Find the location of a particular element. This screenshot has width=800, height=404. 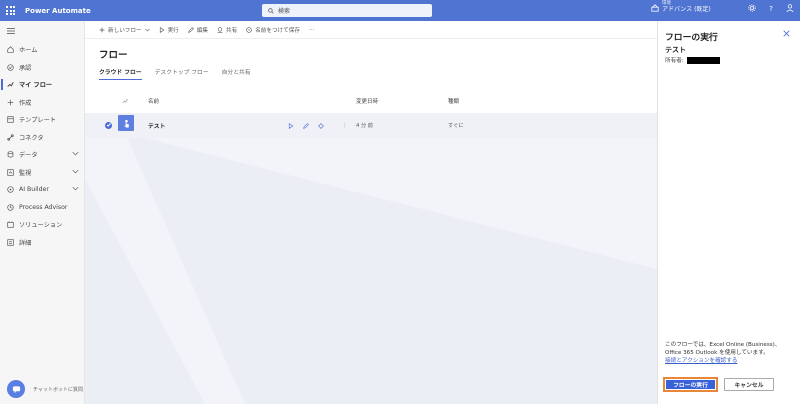

share-label: 共有 is located at coordinates (231, 30).